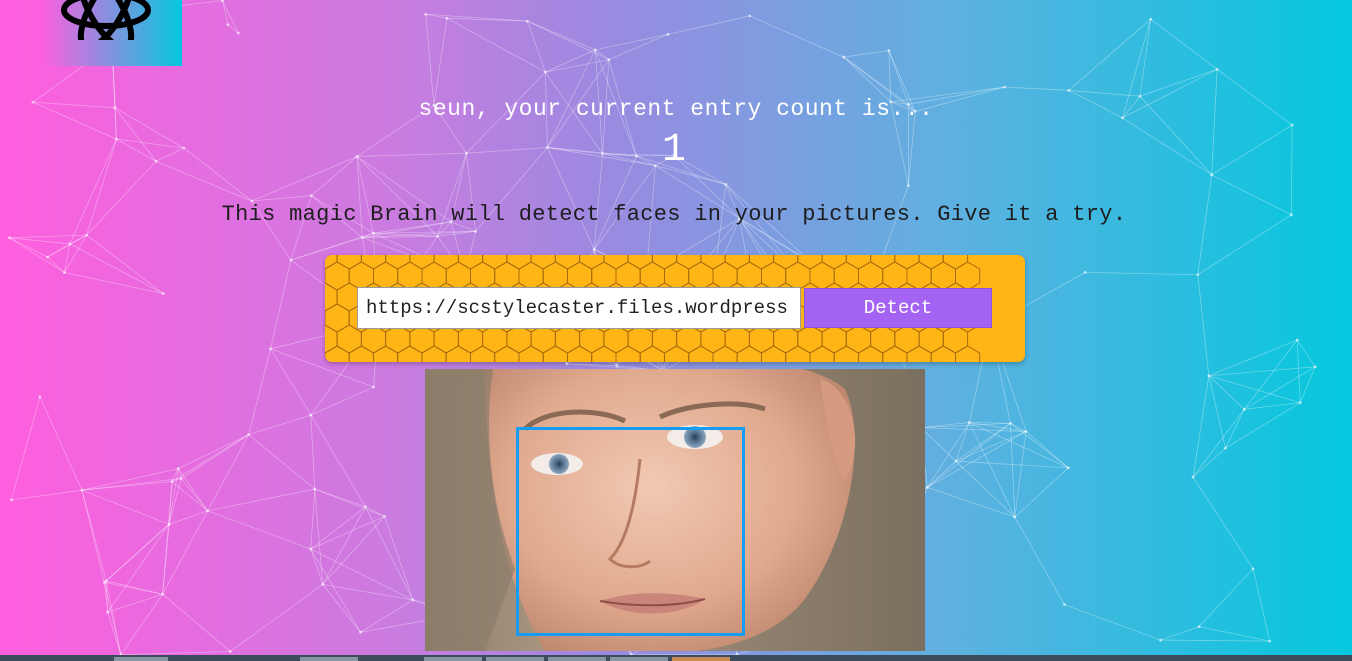  I want to click on logo-tile, so click(111, 33).